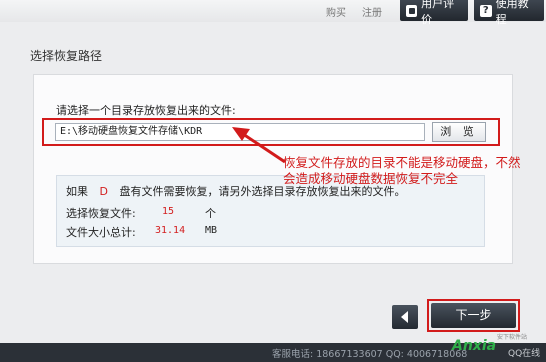 The image size is (546, 362). What do you see at coordinates (101, 232) in the screenshot?
I see `size-label: 文件大小总计:` at bounding box center [101, 232].